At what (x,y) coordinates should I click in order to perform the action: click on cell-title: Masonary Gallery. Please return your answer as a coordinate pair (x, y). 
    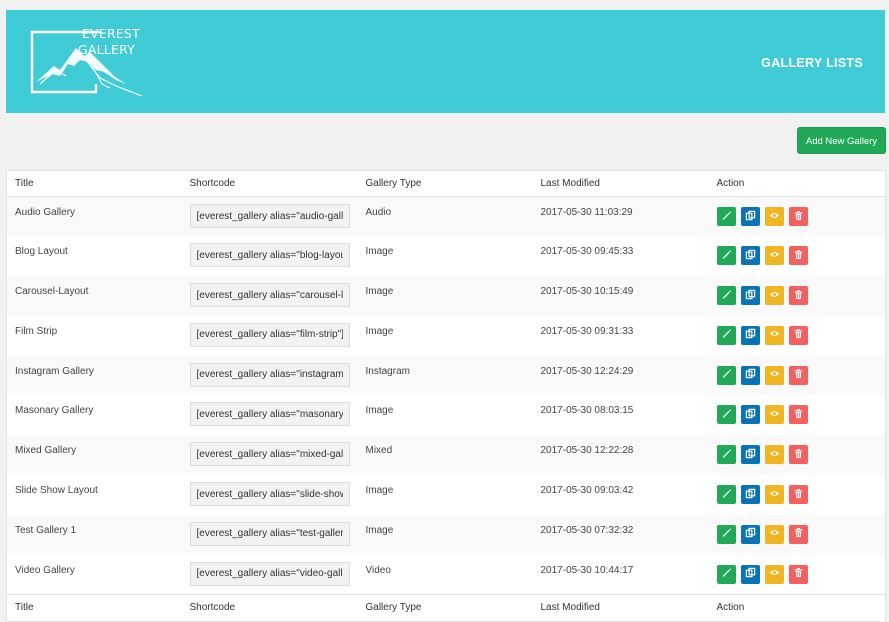
    Looking at the image, I should click on (94, 415).